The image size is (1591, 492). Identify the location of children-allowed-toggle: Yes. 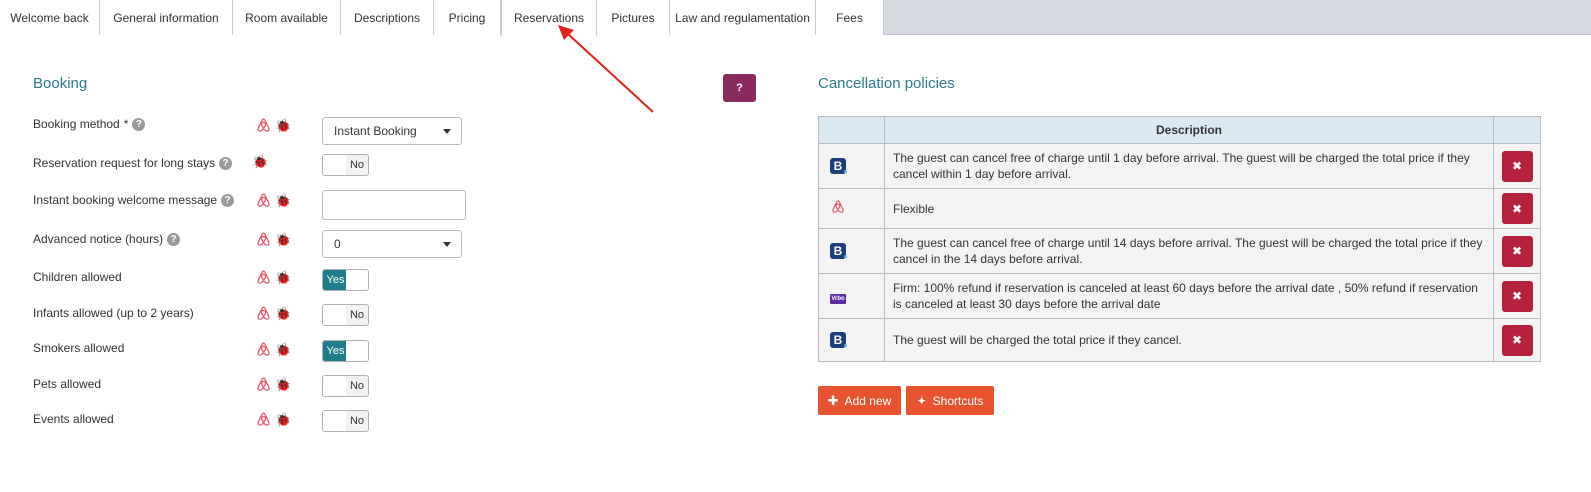
(345, 280).